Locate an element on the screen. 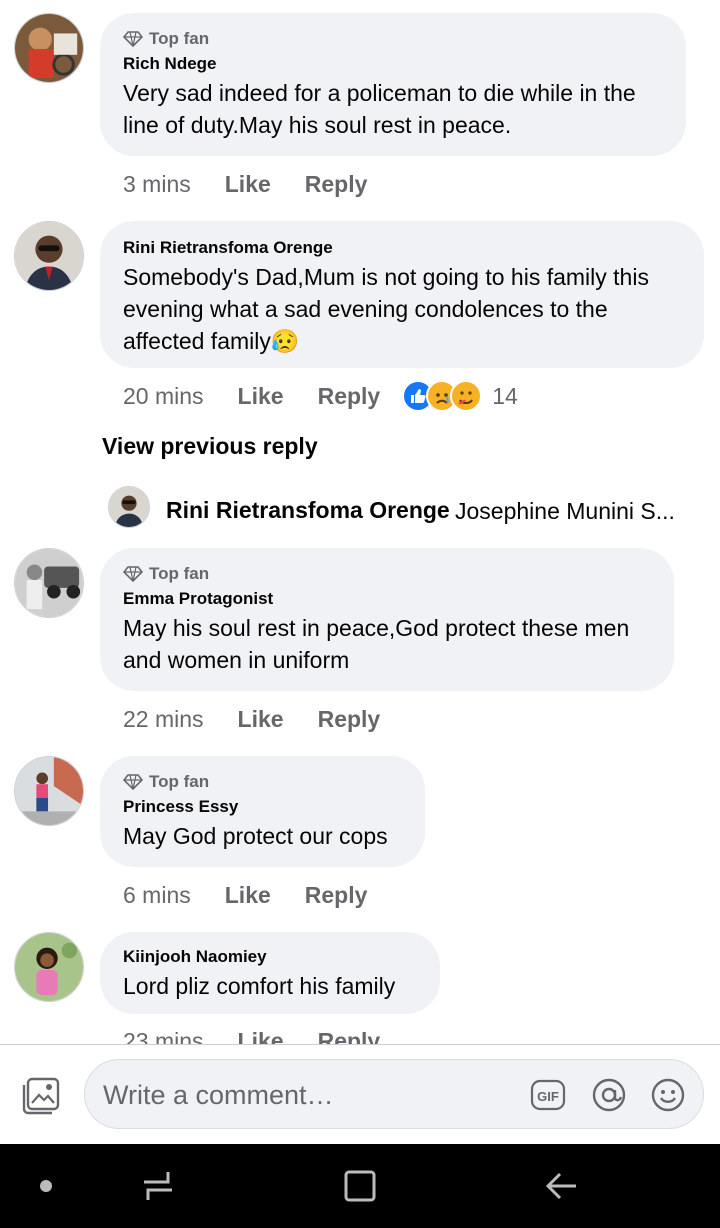  comment-text: May God protect our cops is located at coordinates (255, 836).